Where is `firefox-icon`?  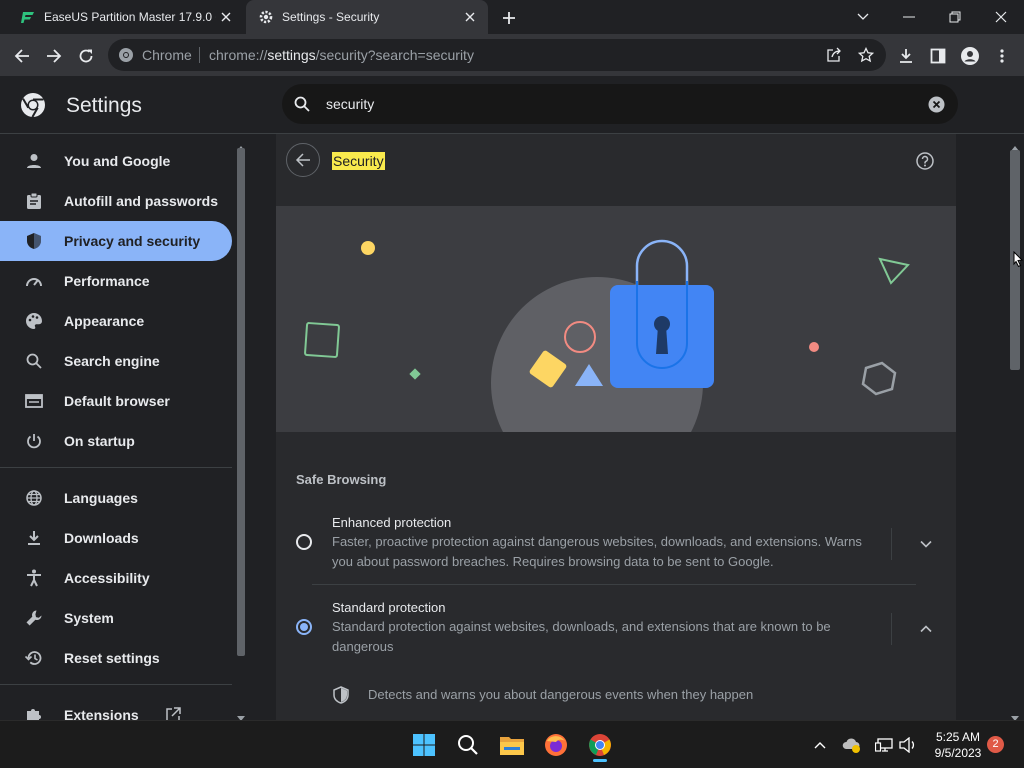
firefox-icon is located at coordinates (556, 745).